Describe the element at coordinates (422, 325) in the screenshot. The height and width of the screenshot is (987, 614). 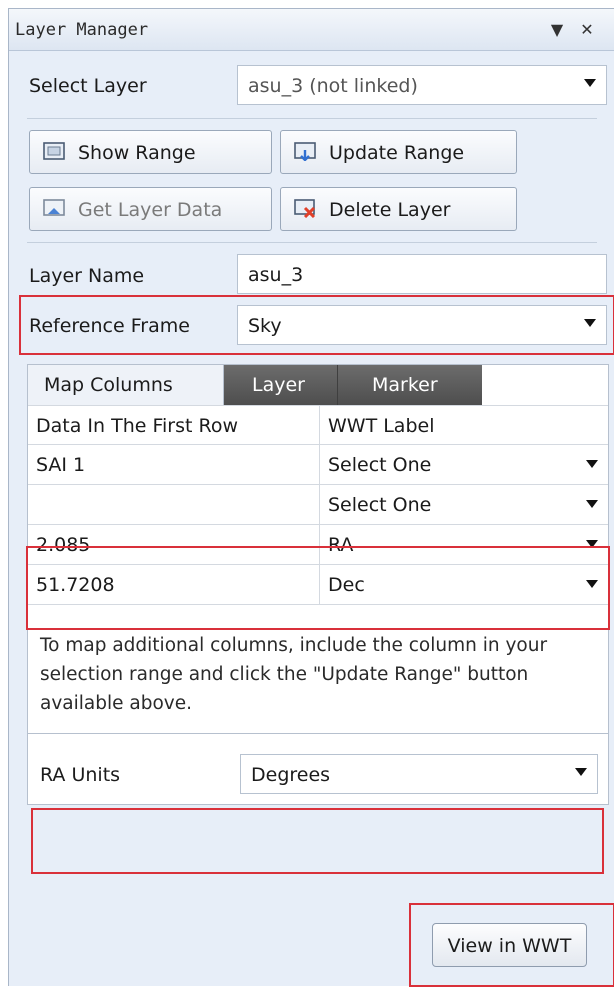
I see `reference-frame-dropdown: Sky` at that location.